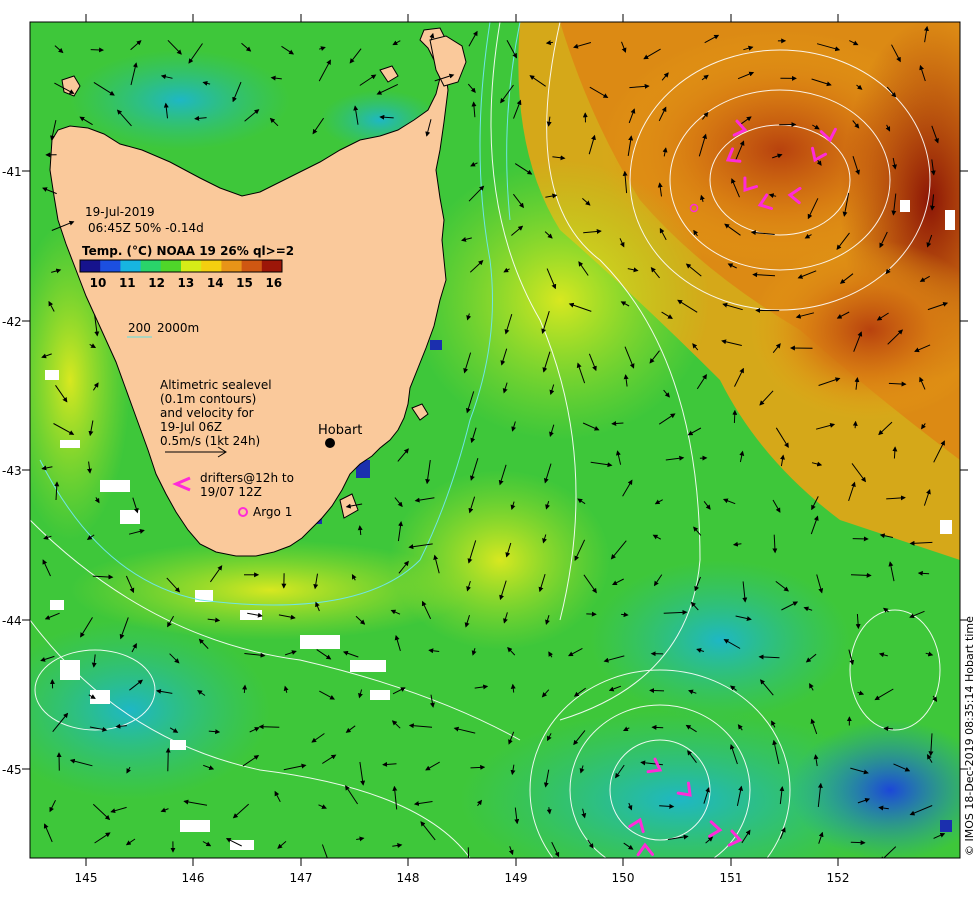 The width and height of the screenshot is (980, 900). I want to click on contour-legend: 200 2000m, so click(163, 329).